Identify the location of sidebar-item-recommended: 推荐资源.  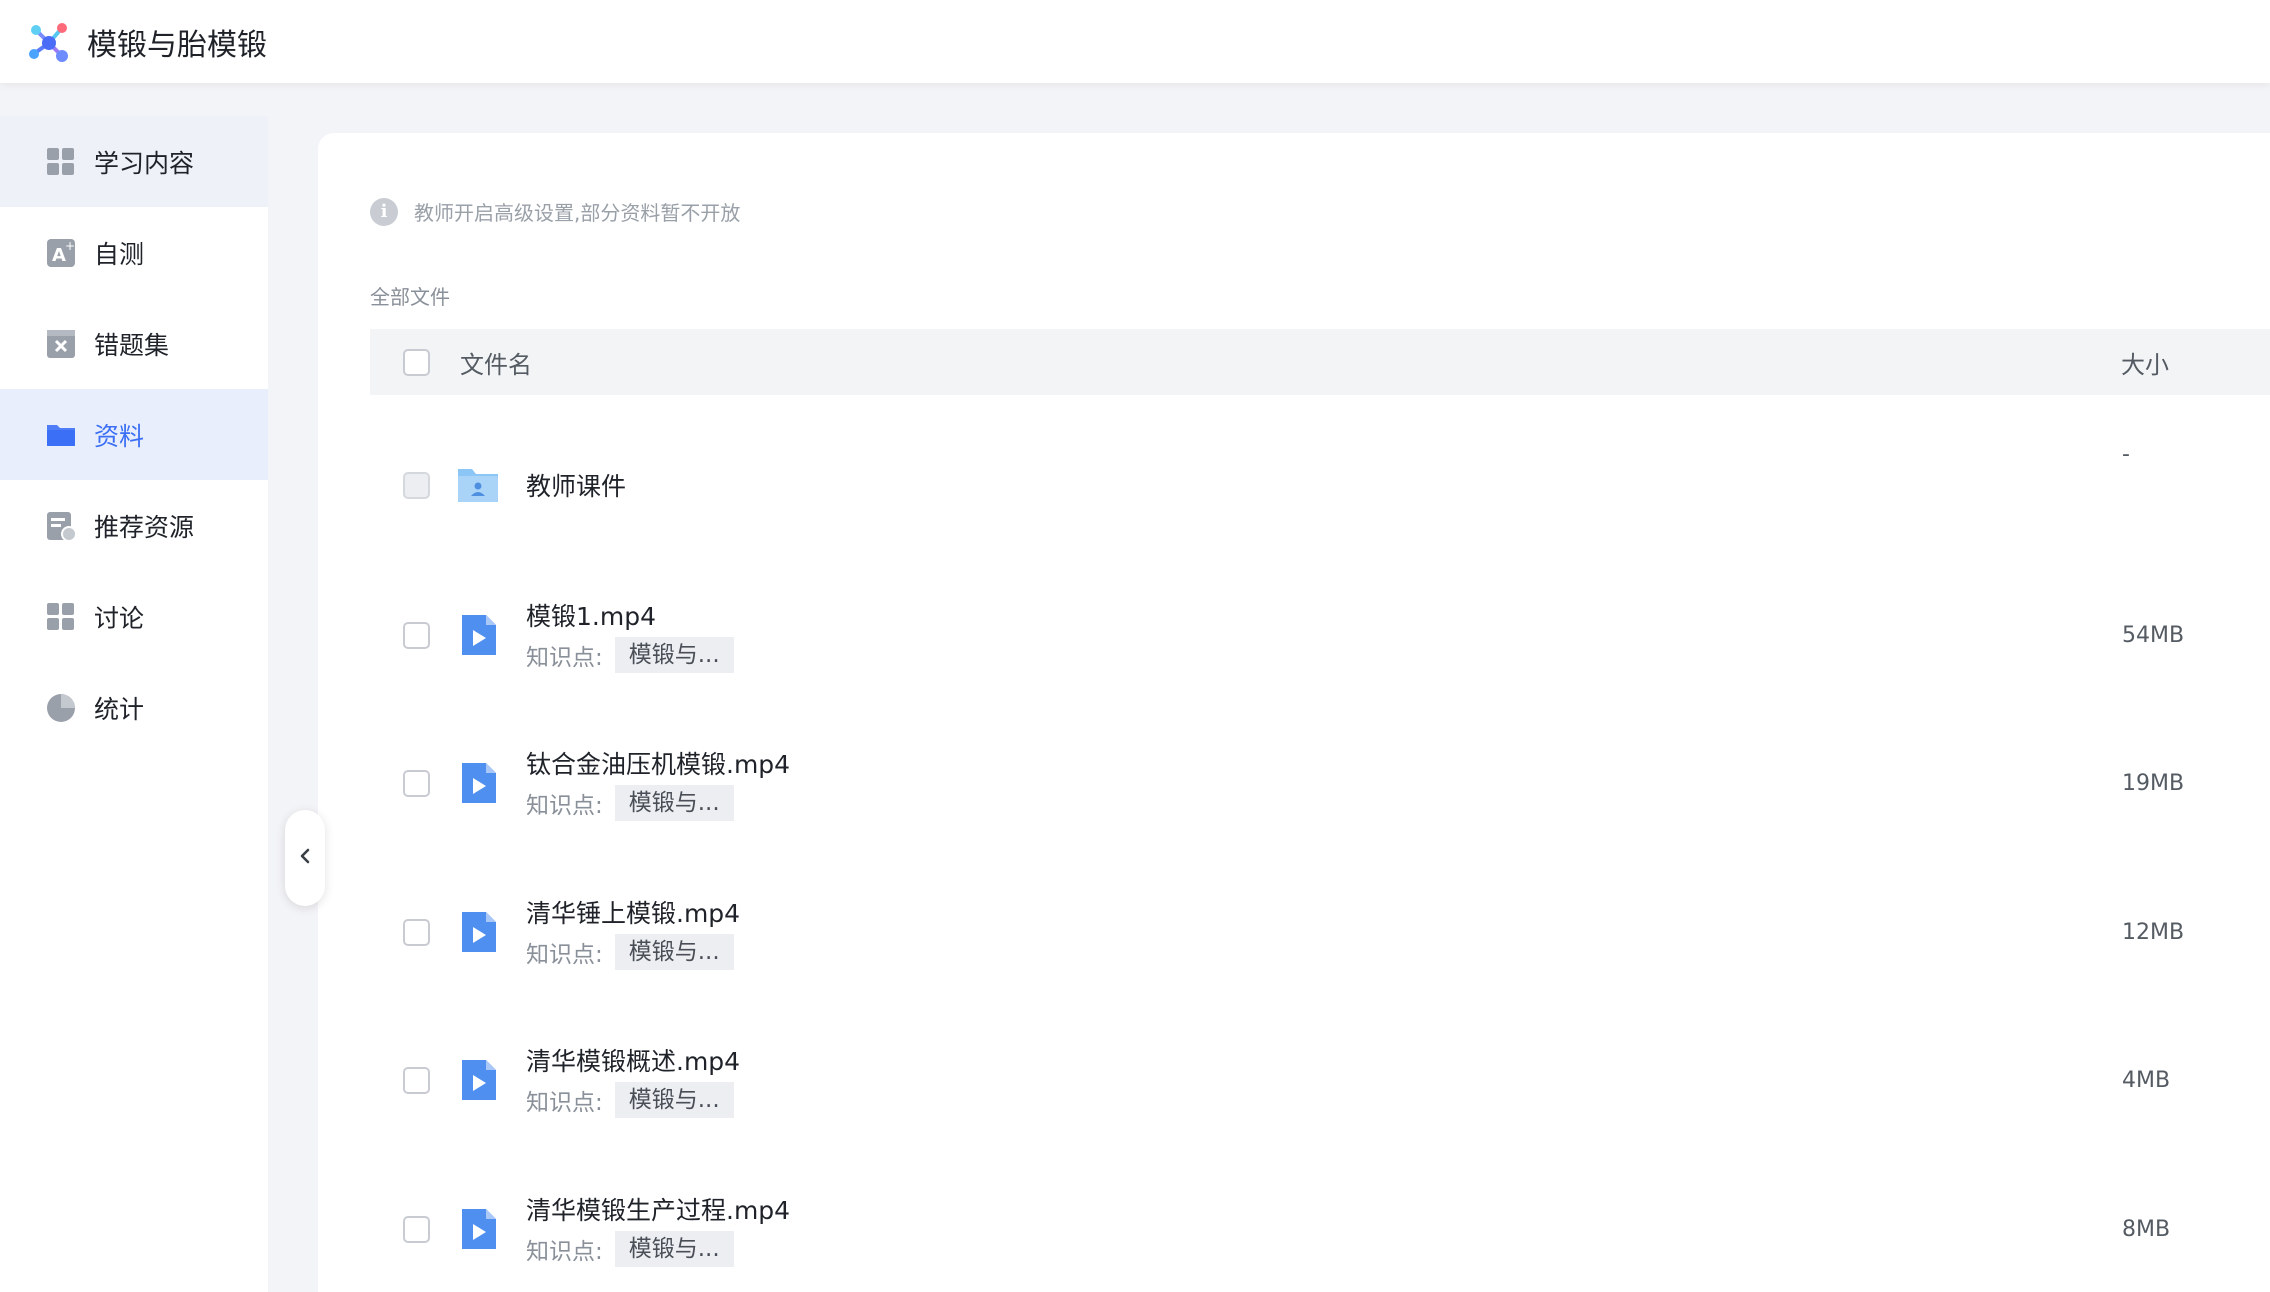
(134, 525).